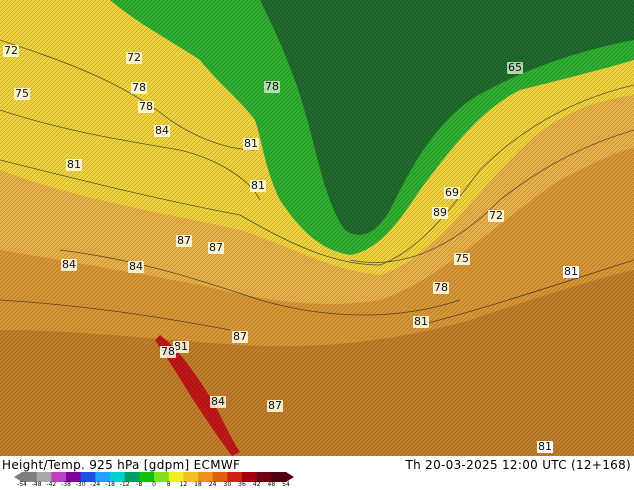 Image resolution: width=634 pixels, height=490 pixels. Describe the element at coordinates (121, 465) in the screenshot. I see `map-title: Height/Temp. 925 hPa [gdpm] ECMWF` at that location.